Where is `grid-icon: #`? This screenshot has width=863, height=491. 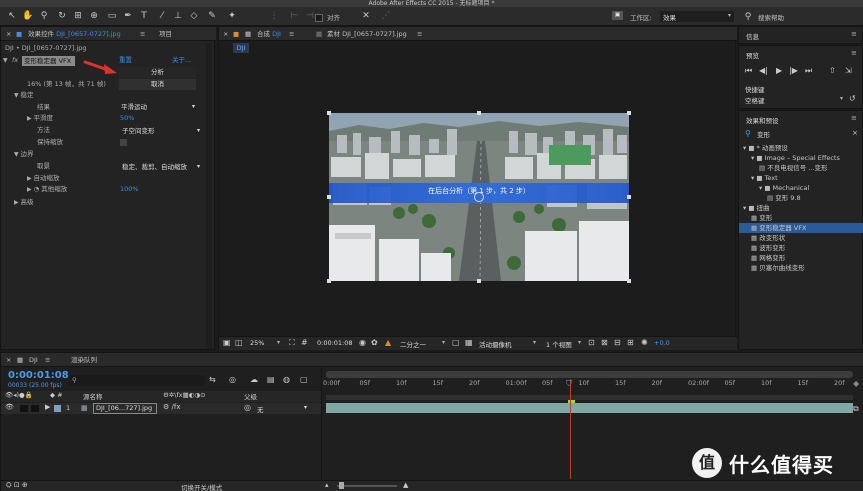 grid-icon: # is located at coordinates (304, 342).